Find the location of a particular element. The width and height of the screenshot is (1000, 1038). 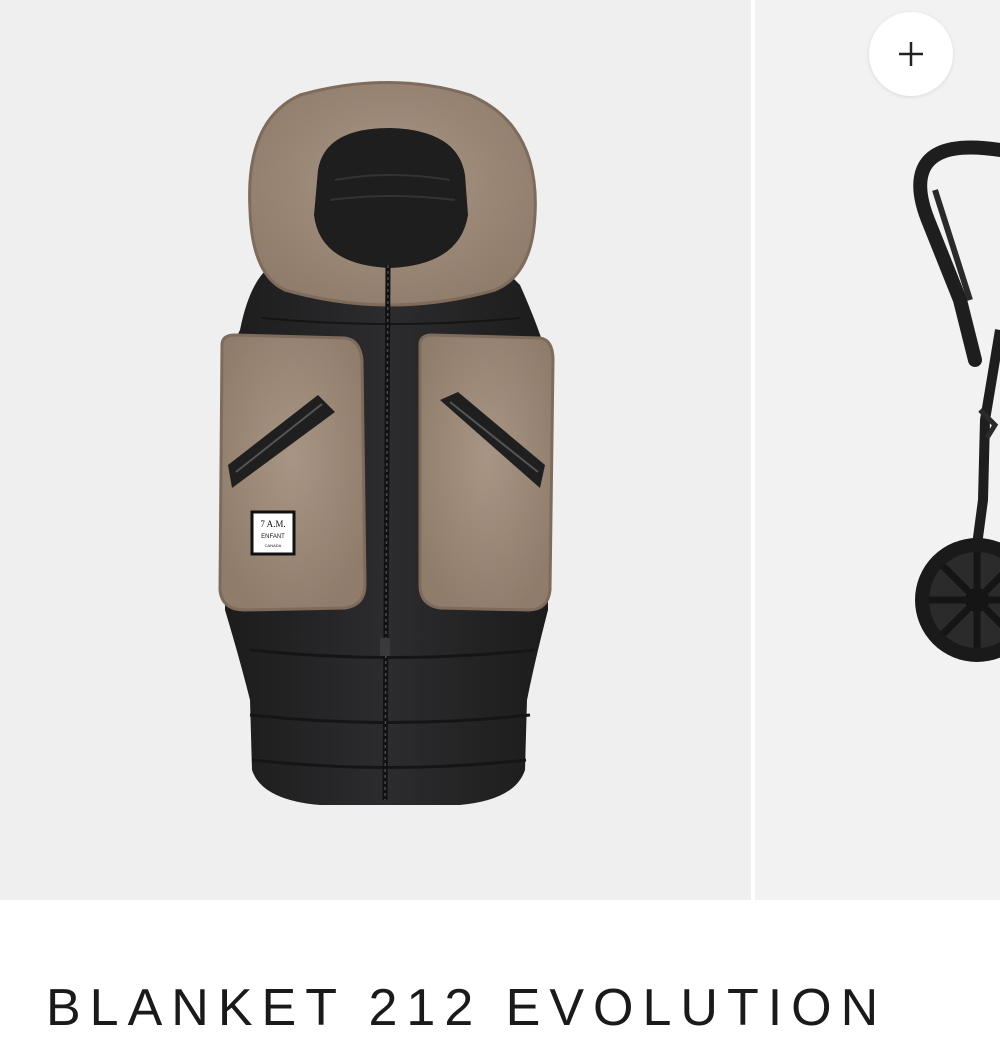

product-title: BLANKET 212 EVOLUTION is located at coordinates (467, 1008).